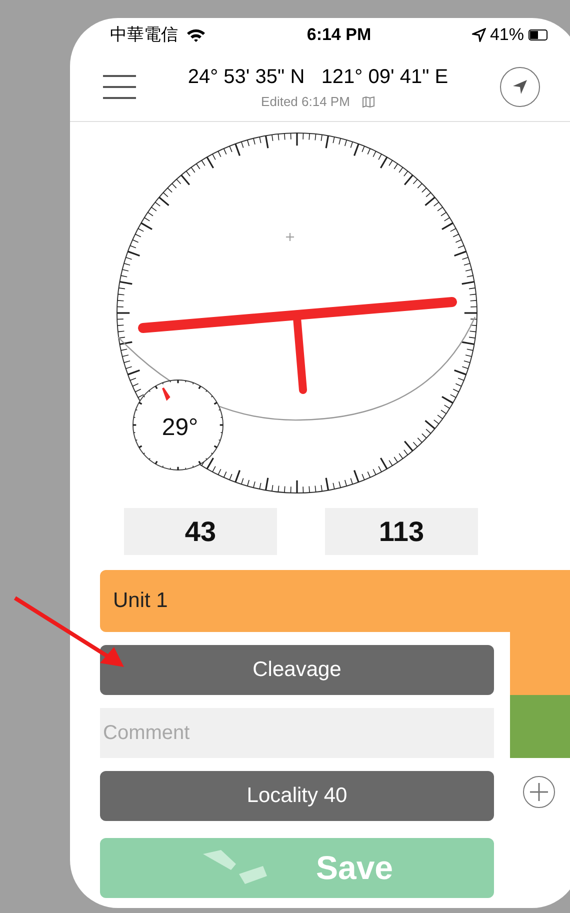 The width and height of the screenshot is (570, 913). I want to click on comment-field: Comment, so click(297, 733).